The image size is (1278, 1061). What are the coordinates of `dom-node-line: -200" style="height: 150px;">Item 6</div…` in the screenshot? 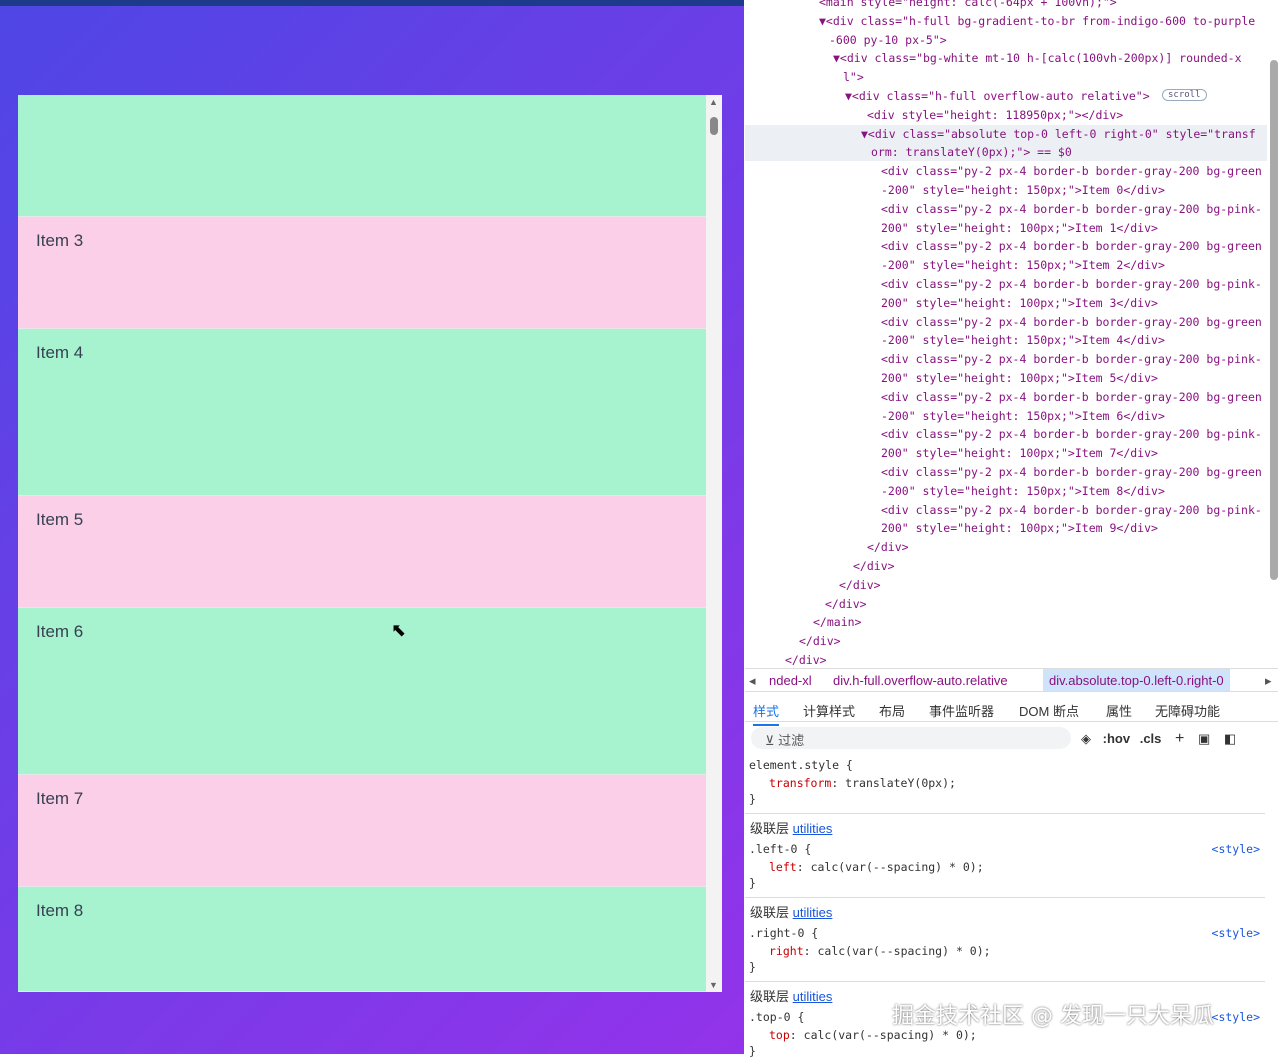 It's located at (1023, 416).